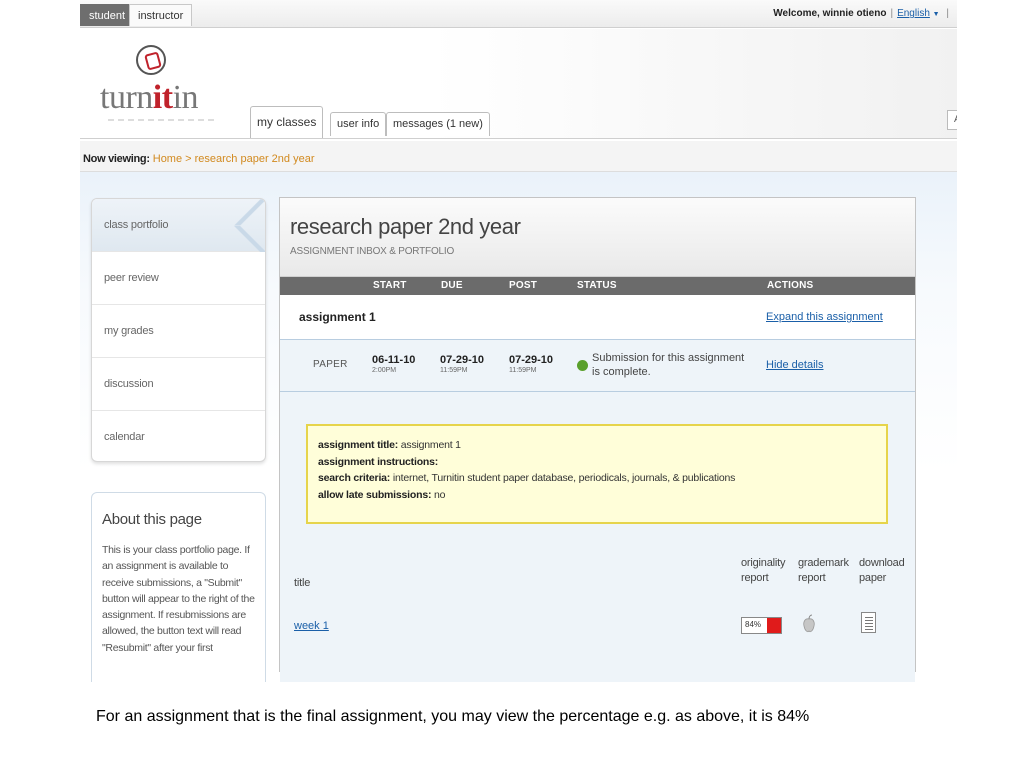  Describe the element at coordinates (452, 285) in the screenshot. I see `column-header-due: DUE` at that location.